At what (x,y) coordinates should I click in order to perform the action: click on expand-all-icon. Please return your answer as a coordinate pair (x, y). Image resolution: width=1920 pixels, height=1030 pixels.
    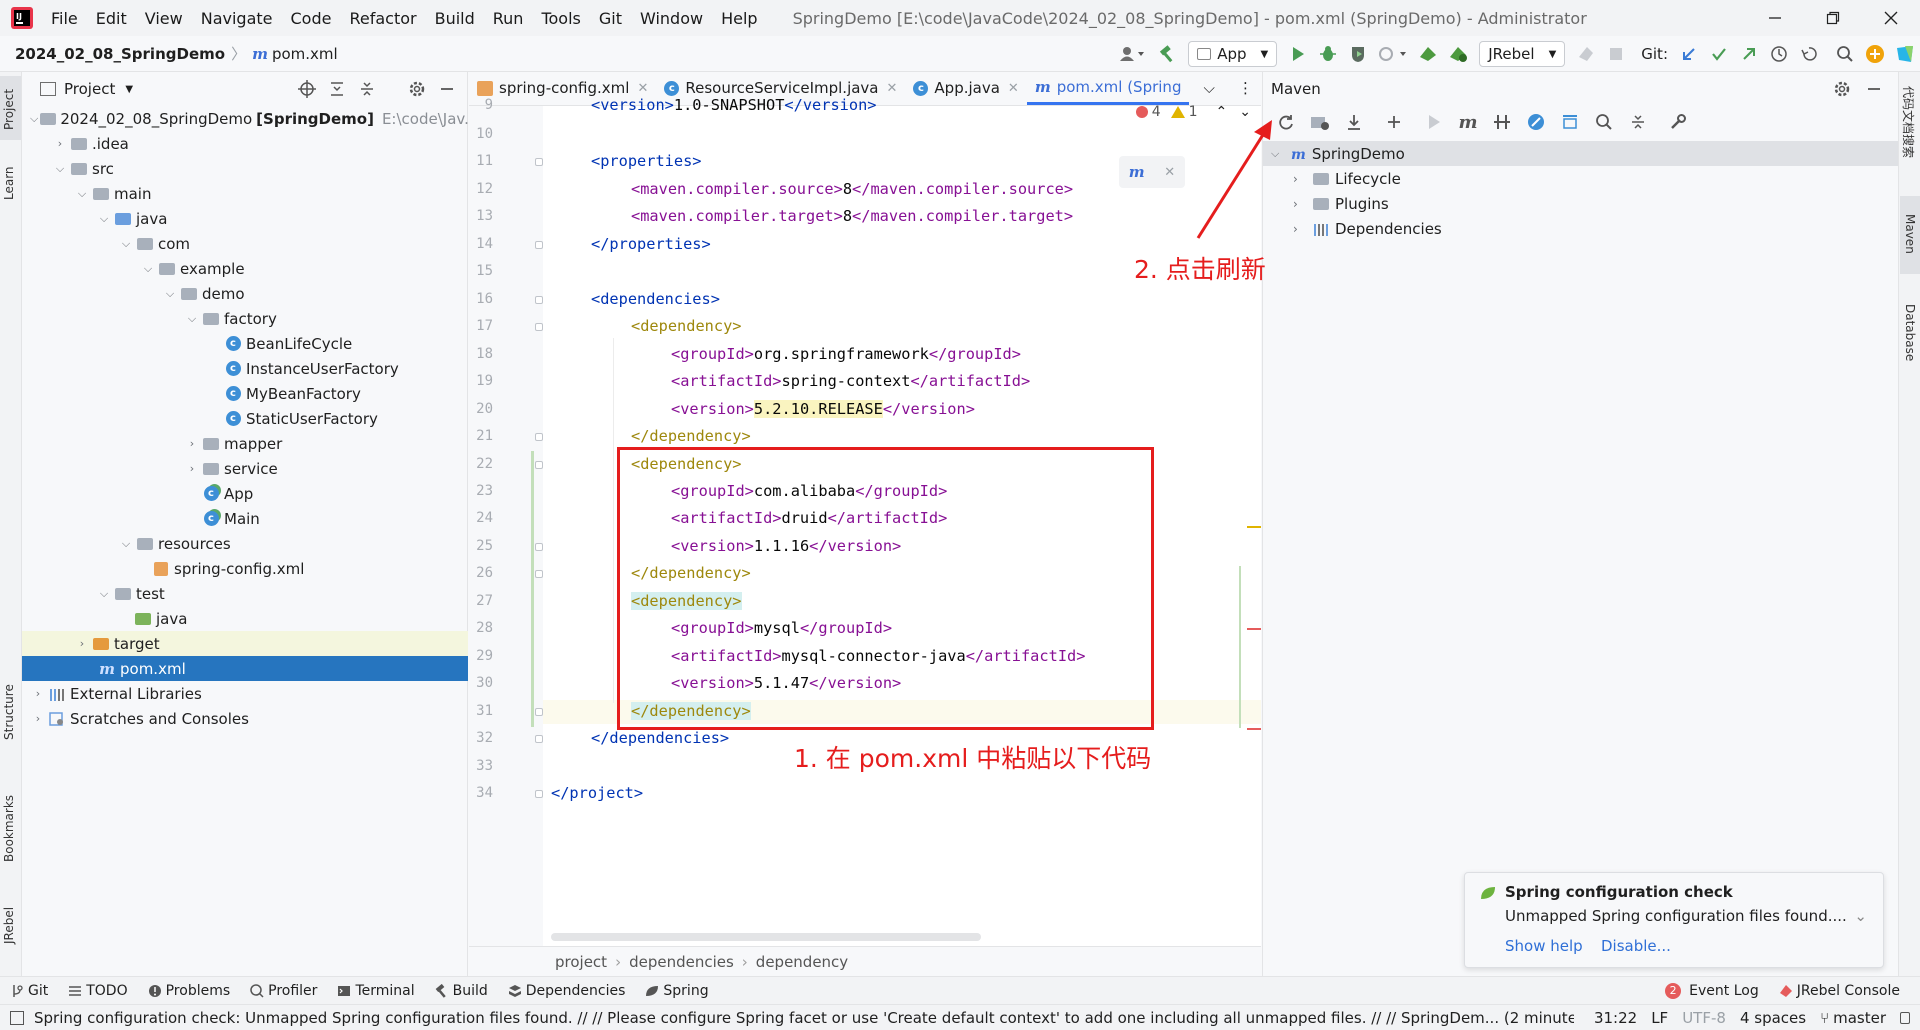
    Looking at the image, I should click on (337, 89).